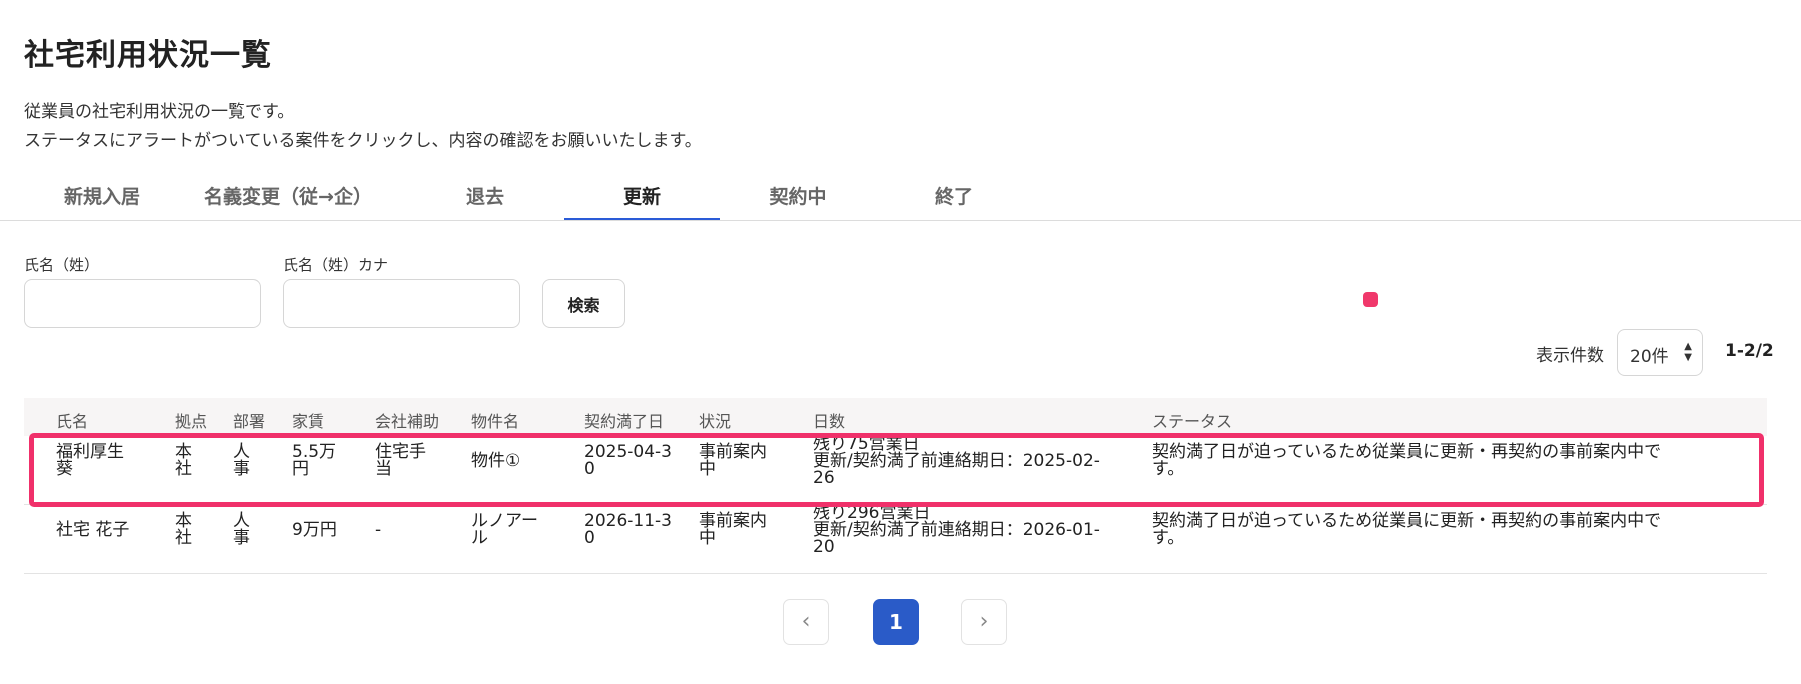 Image resolution: width=1801 pixels, height=684 pixels. I want to click on tab-new-move-in: 新規入居, so click(102, 198).